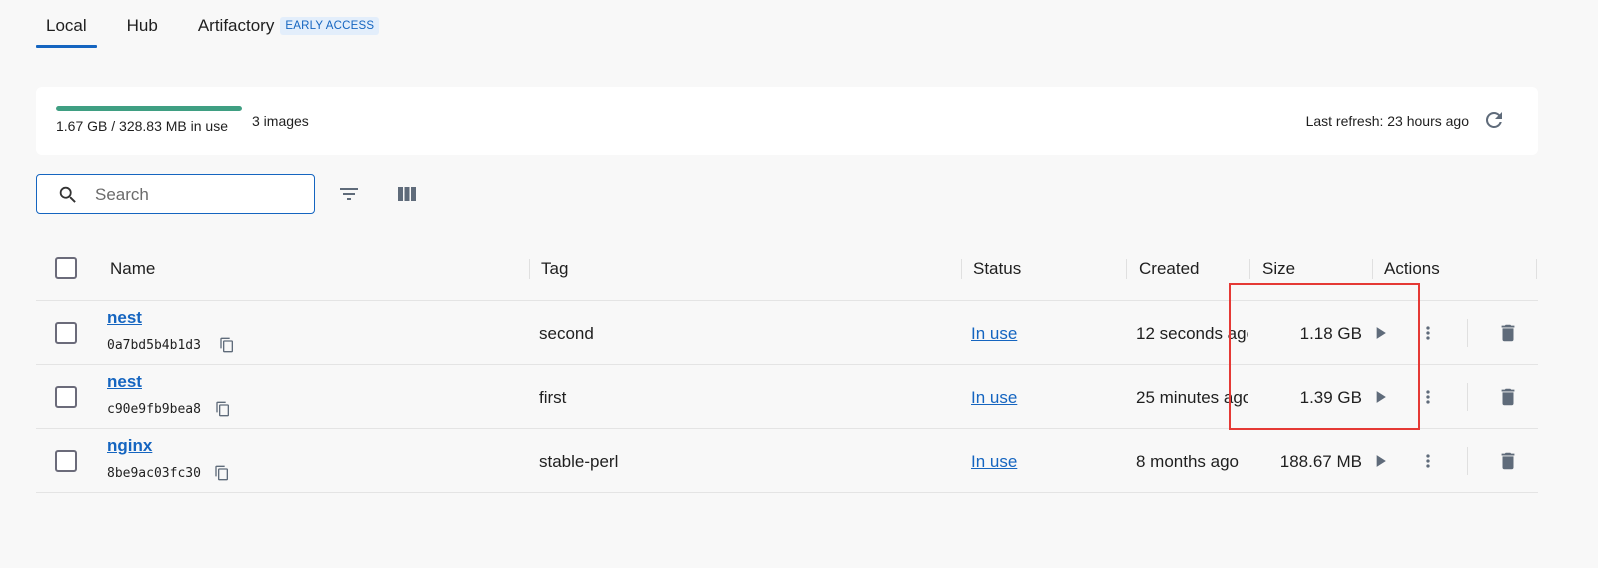 This screenshot has height=568, width=1598. I want to click on created-time: 25 minutes ago, so click(1192, 397).